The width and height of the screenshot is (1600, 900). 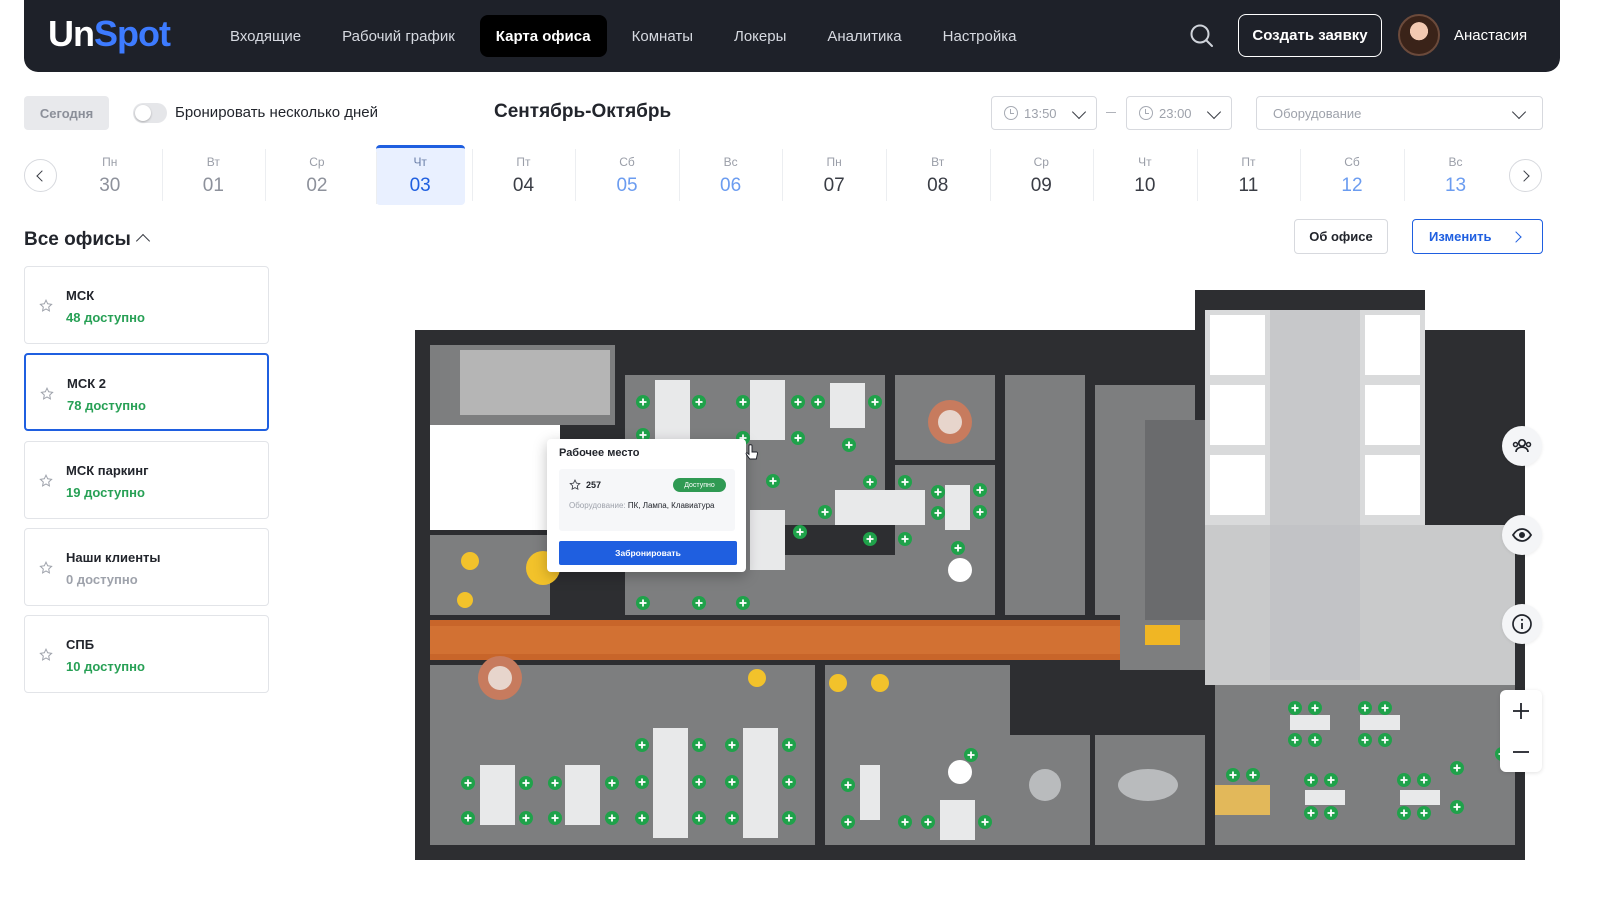 I want to click on office-card: Наши клиенты 0 доступно, so click(x=146, y=567).